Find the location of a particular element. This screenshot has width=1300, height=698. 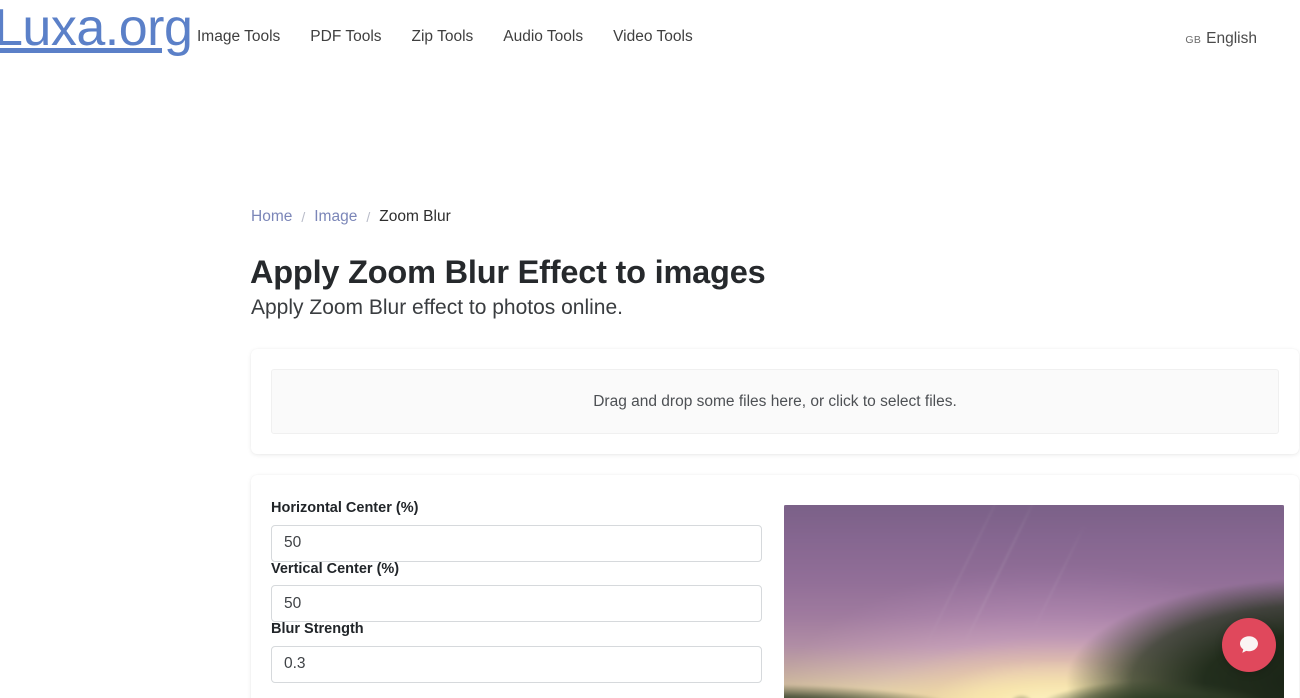

page-title: Apply Zoom Blur Effect to images is located at coordinates (508, 272).